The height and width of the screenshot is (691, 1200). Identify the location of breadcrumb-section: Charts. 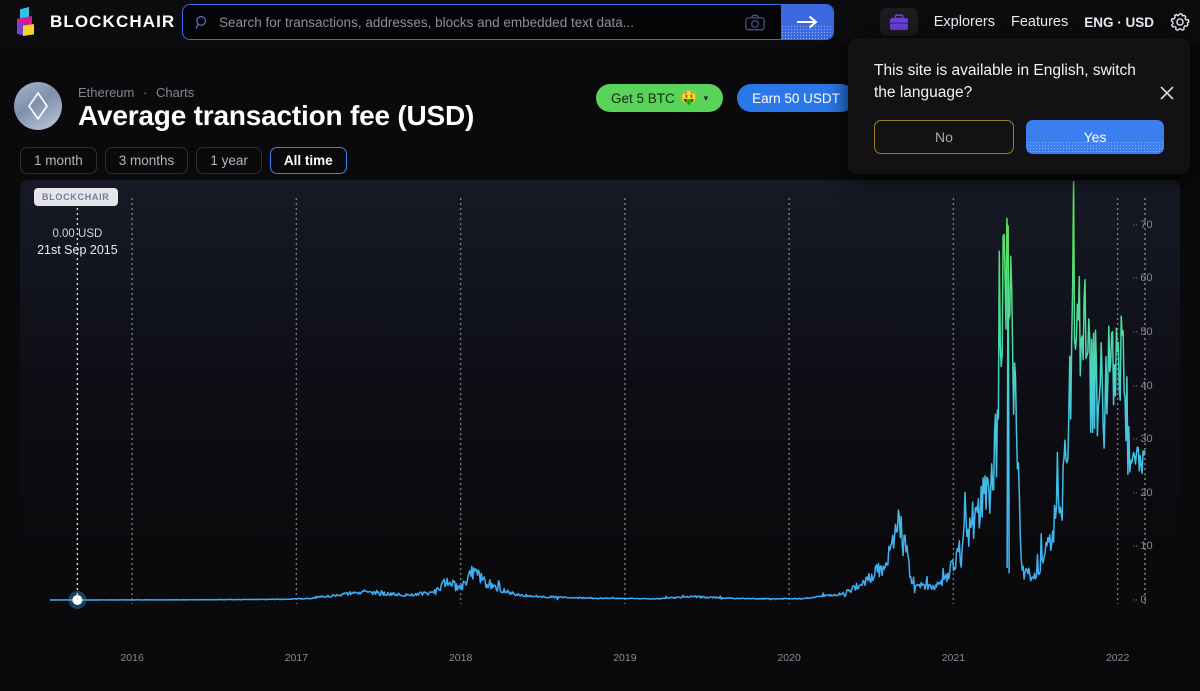
(175, 92).